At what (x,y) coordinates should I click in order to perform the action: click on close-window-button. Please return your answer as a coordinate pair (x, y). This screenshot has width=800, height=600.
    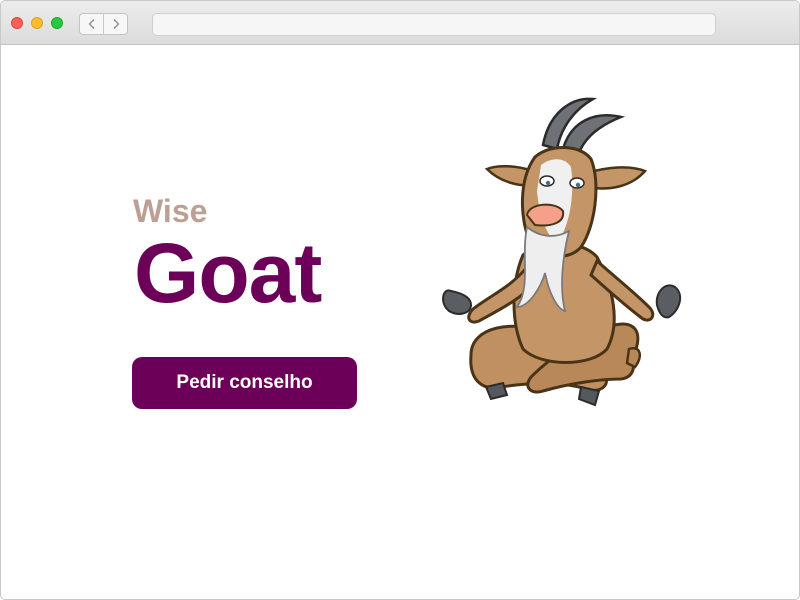
    Looking at the image, I should click on (17, 23).